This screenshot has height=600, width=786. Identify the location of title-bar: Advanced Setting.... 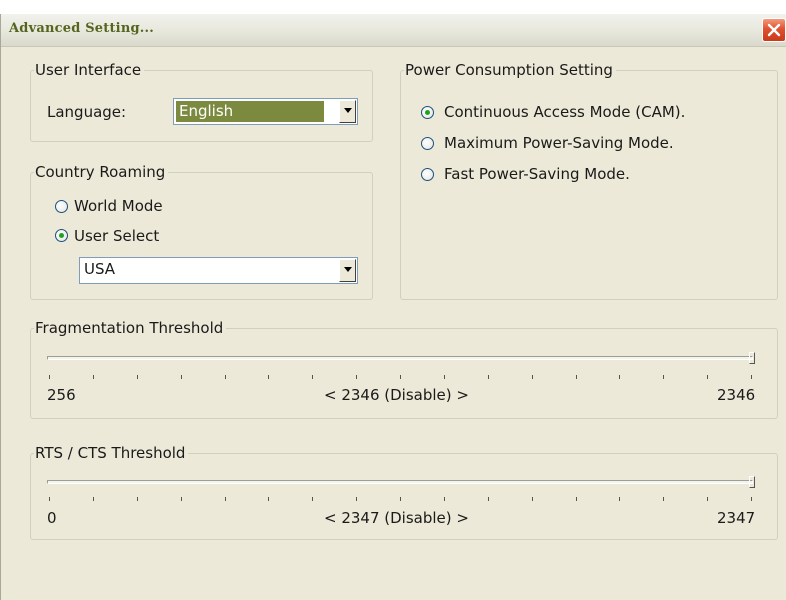
(393, 30).